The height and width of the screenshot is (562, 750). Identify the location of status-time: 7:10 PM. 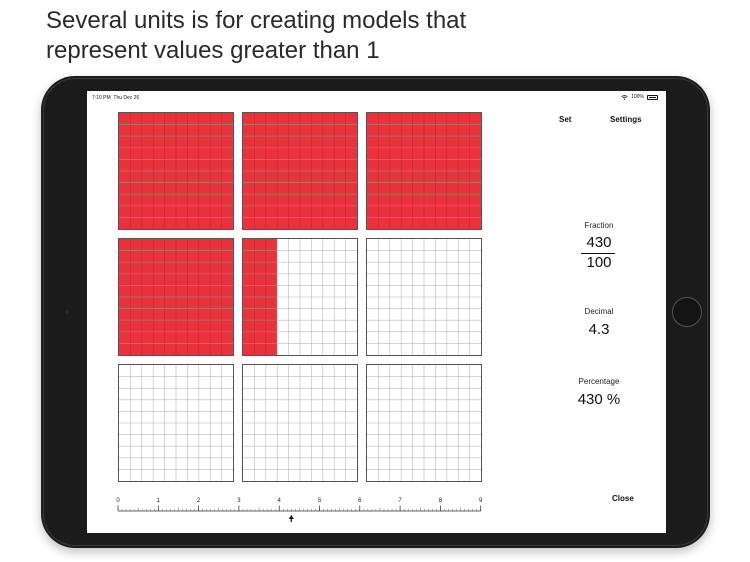
(101, 98).